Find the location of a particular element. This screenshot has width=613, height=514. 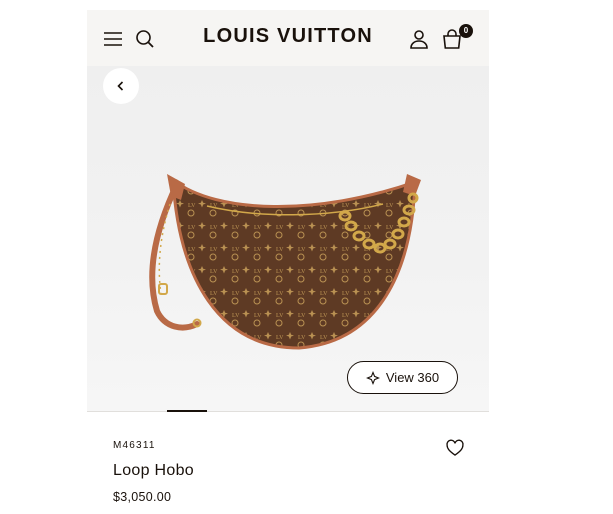

product-sku: M46311 is located at coordinates (134, 445).